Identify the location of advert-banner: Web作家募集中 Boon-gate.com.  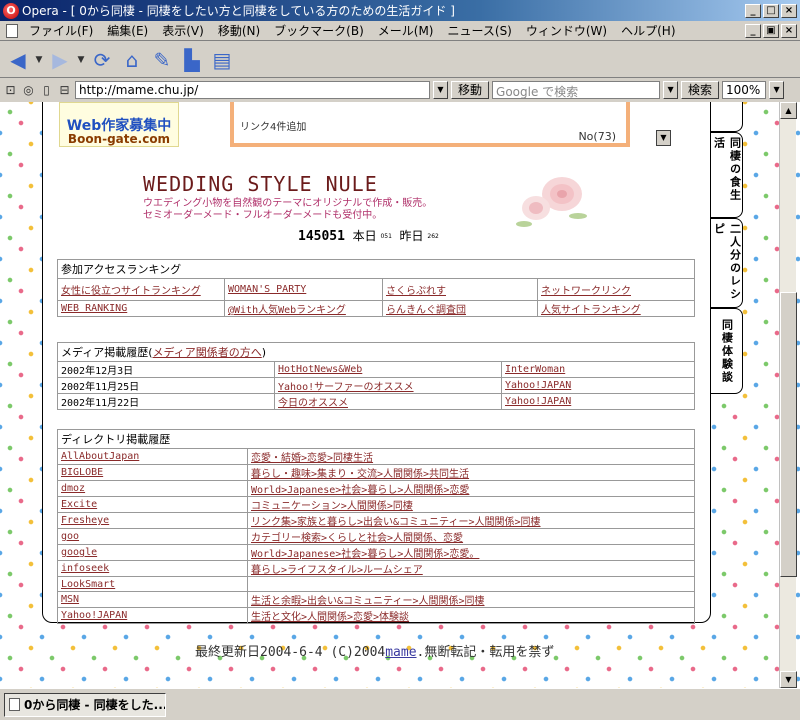
(119, 124).